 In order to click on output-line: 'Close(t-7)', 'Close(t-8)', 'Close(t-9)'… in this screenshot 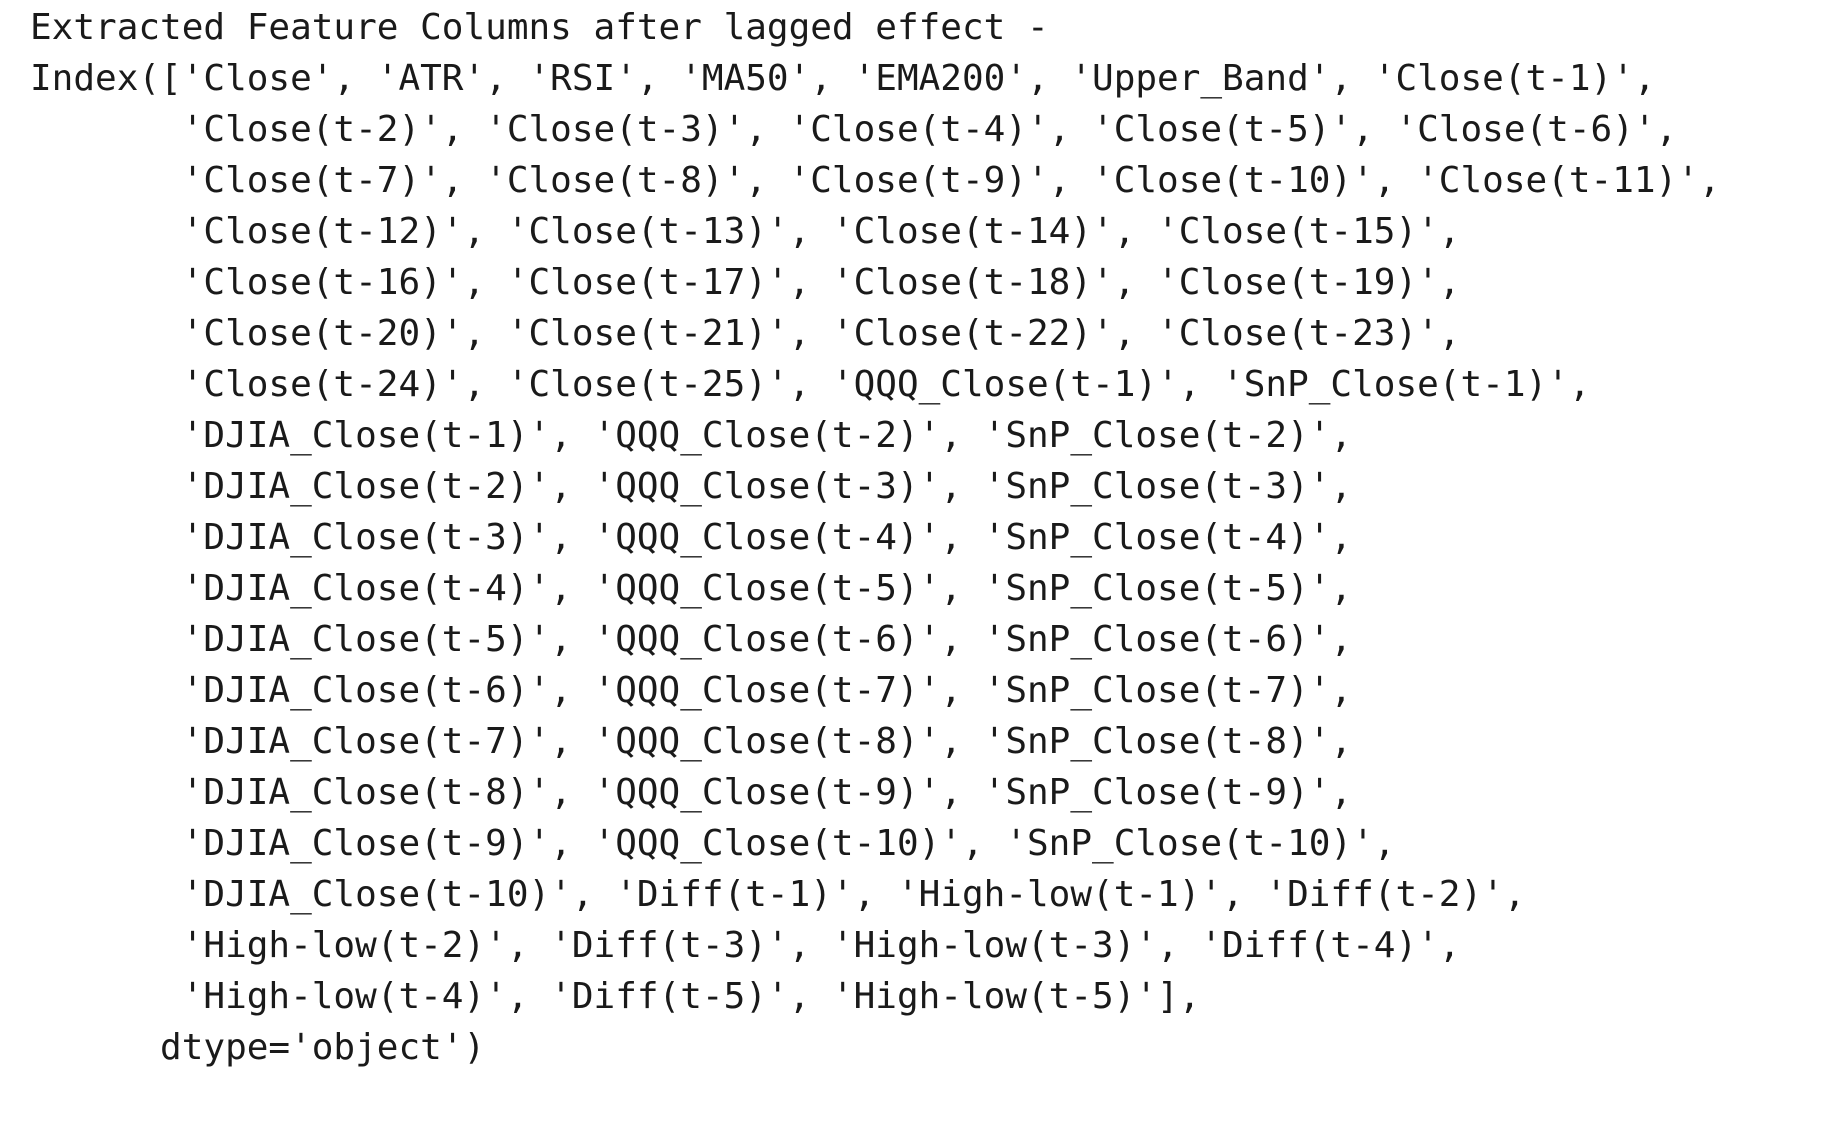, I will do `click(875, 180)`.